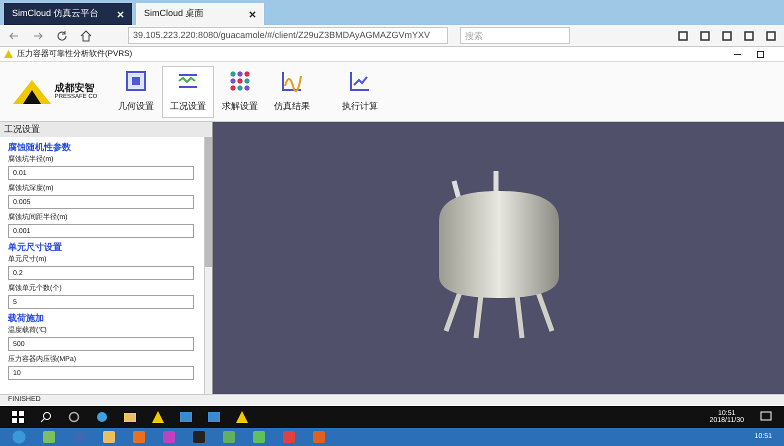 Image resolution: width=784 pixels, height=446 pixels. Describe the element at coordinates (760, 54) in the screenshot. I see `maximize-icon` at that location.